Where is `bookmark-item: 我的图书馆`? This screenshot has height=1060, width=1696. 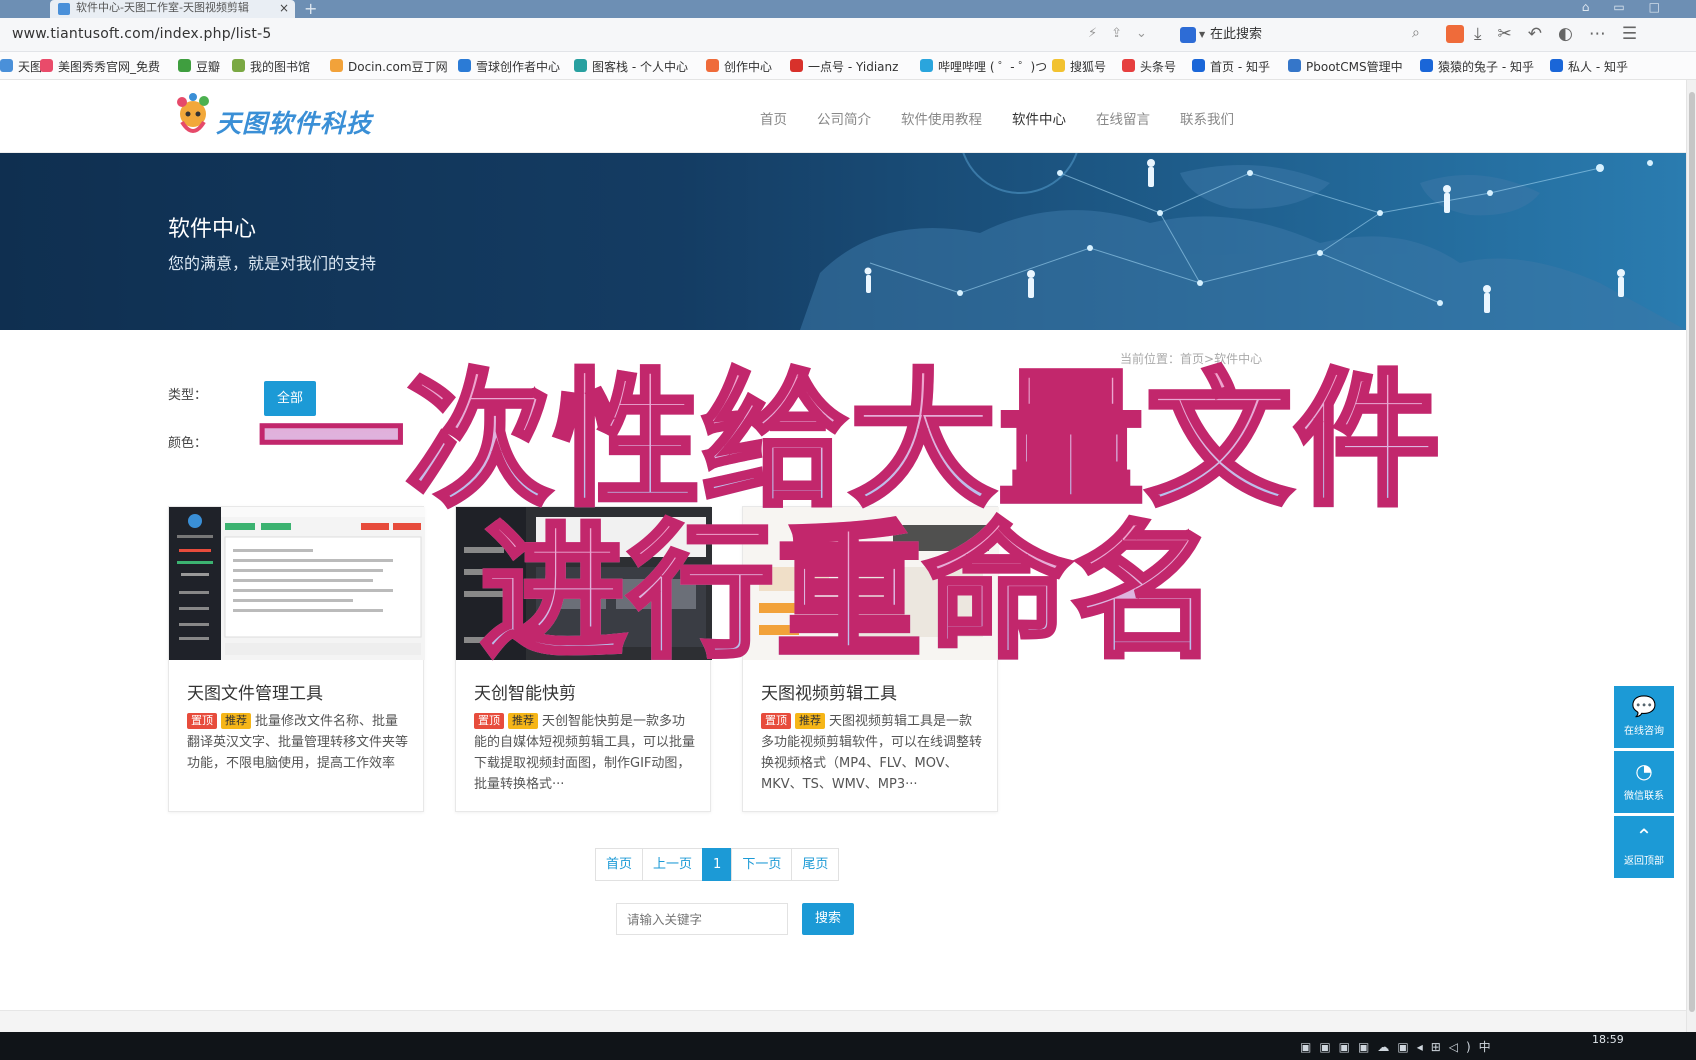
bookmark-item: 我的图书馆 is located at coordinates (271, 66).